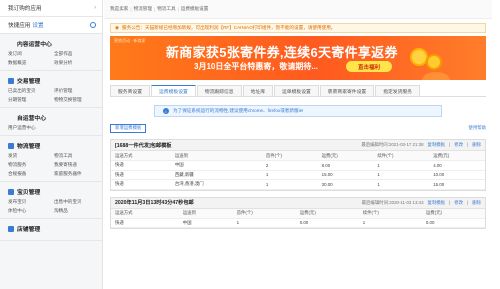 This screenshot has height=289, width=500. I want to click on tab-designated-service: 指定发货服务, so click(397, 90).